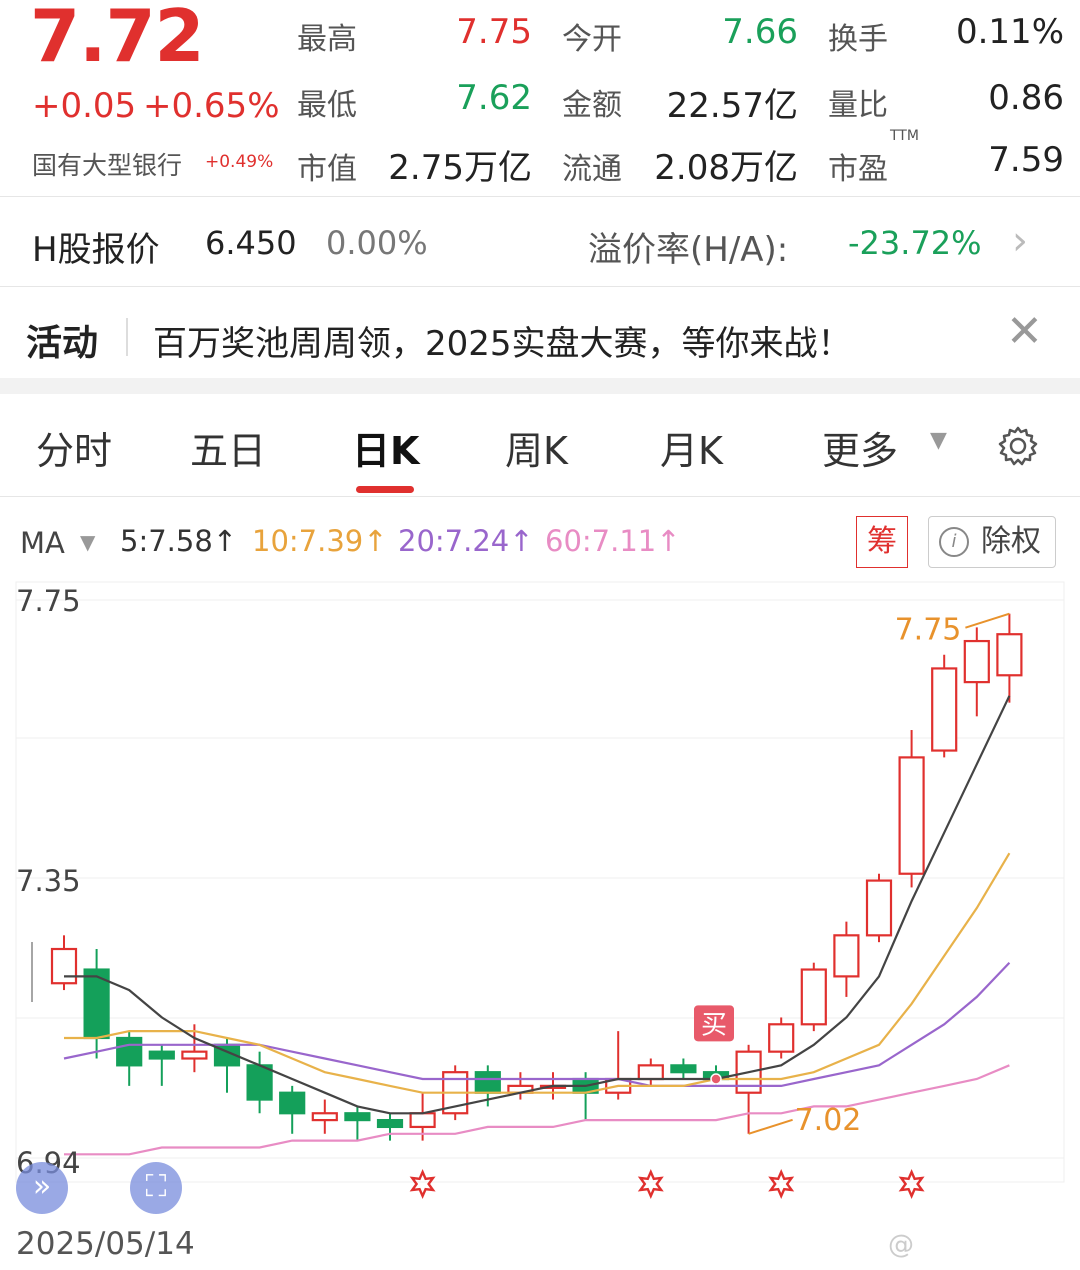 Image resolution: width=1080 pixels, height=1270 pixels. Describe the element at coordinates (592, 39) in the screenshot. I see `open-label: 今开` at that location.